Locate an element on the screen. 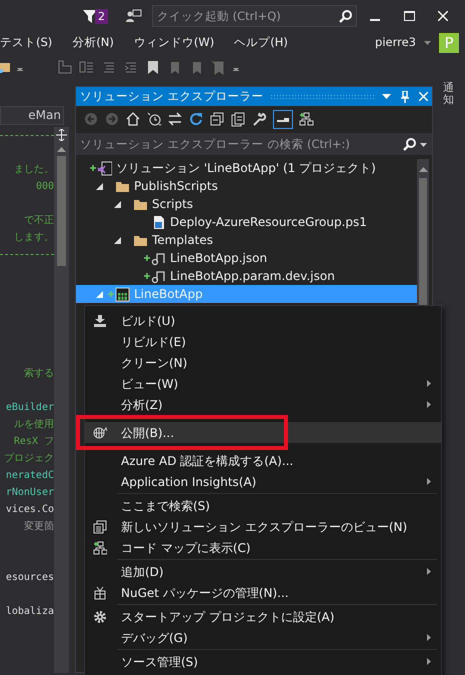  pin-icon is located at coordinates (405, 96).